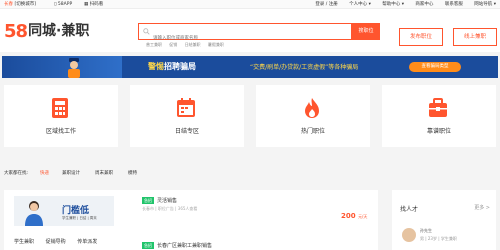 The height and width of the screenshot is (250, 500). I want to click on job-salary: 200 元/天, so click(354, 216).